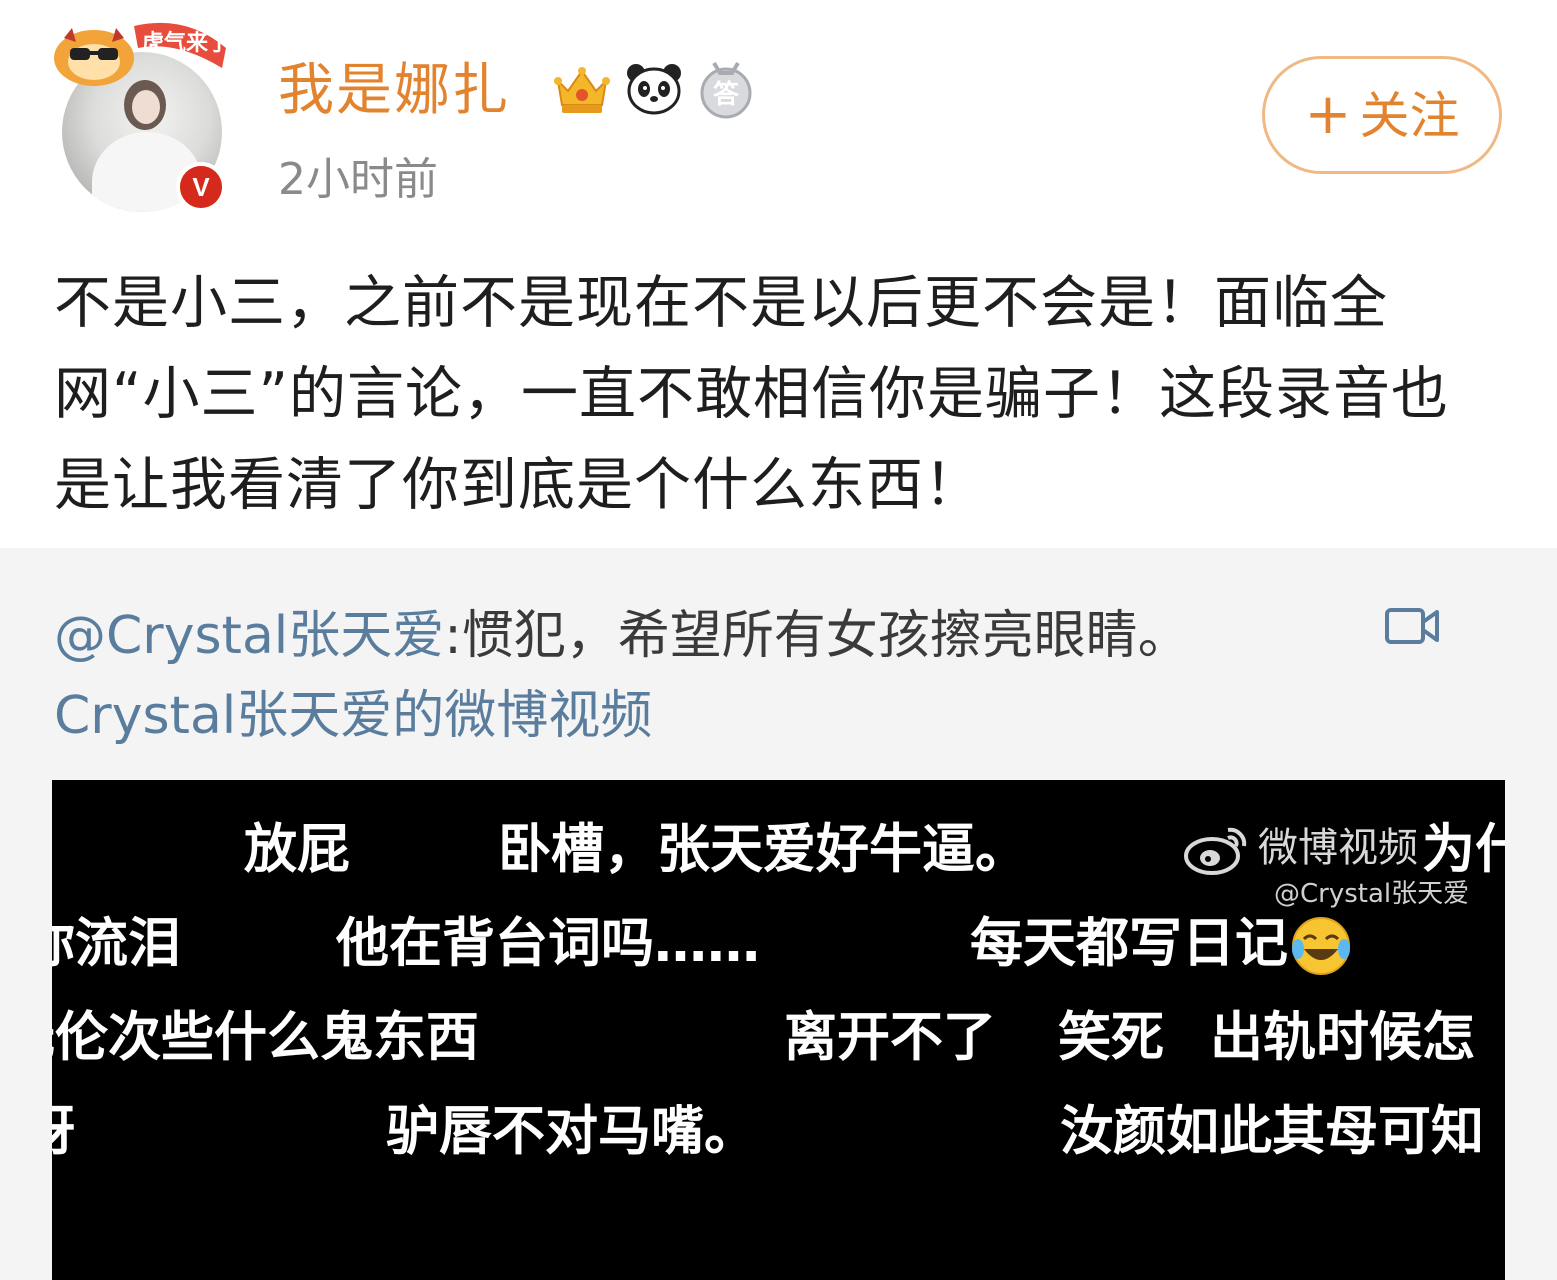 This screenshot has width=1557, height=1280. I want to click on danmaku-comment: 每天都写日记, so click(1161, 944).